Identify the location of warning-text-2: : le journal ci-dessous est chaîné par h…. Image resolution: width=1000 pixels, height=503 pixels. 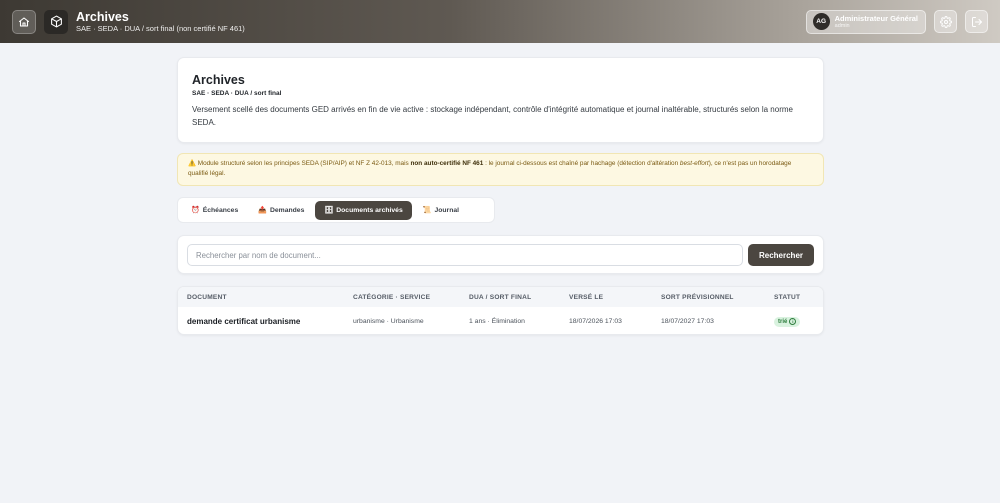
(581, 163).